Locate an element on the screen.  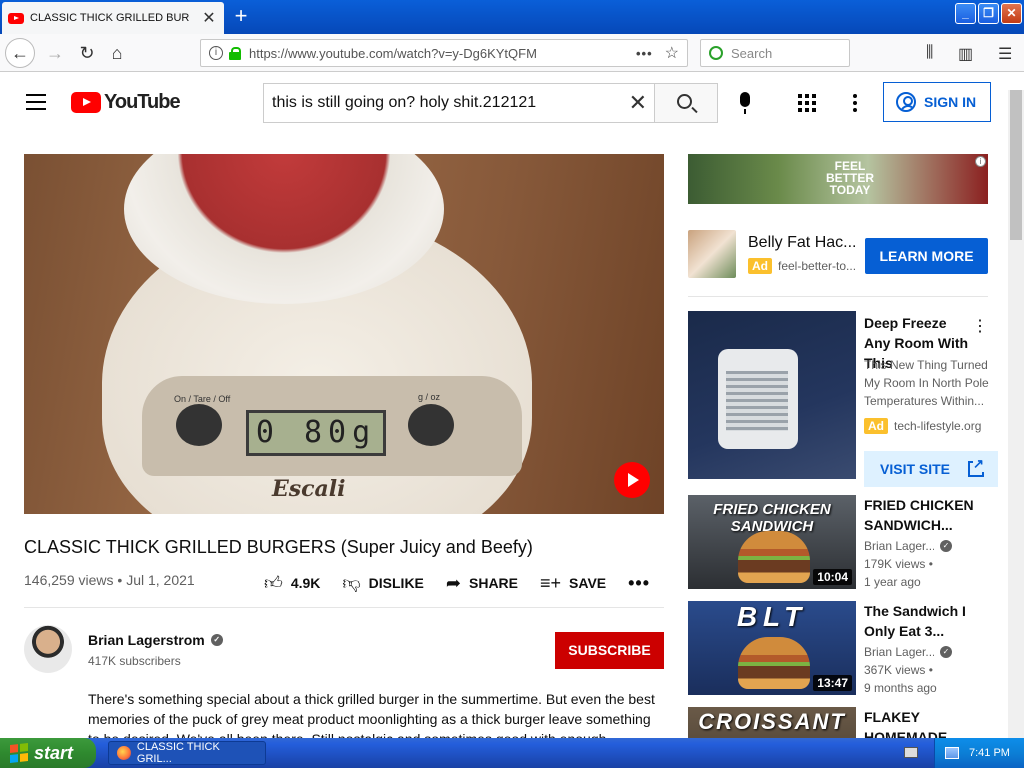
lock-icon is located at coordinates (235, 53).